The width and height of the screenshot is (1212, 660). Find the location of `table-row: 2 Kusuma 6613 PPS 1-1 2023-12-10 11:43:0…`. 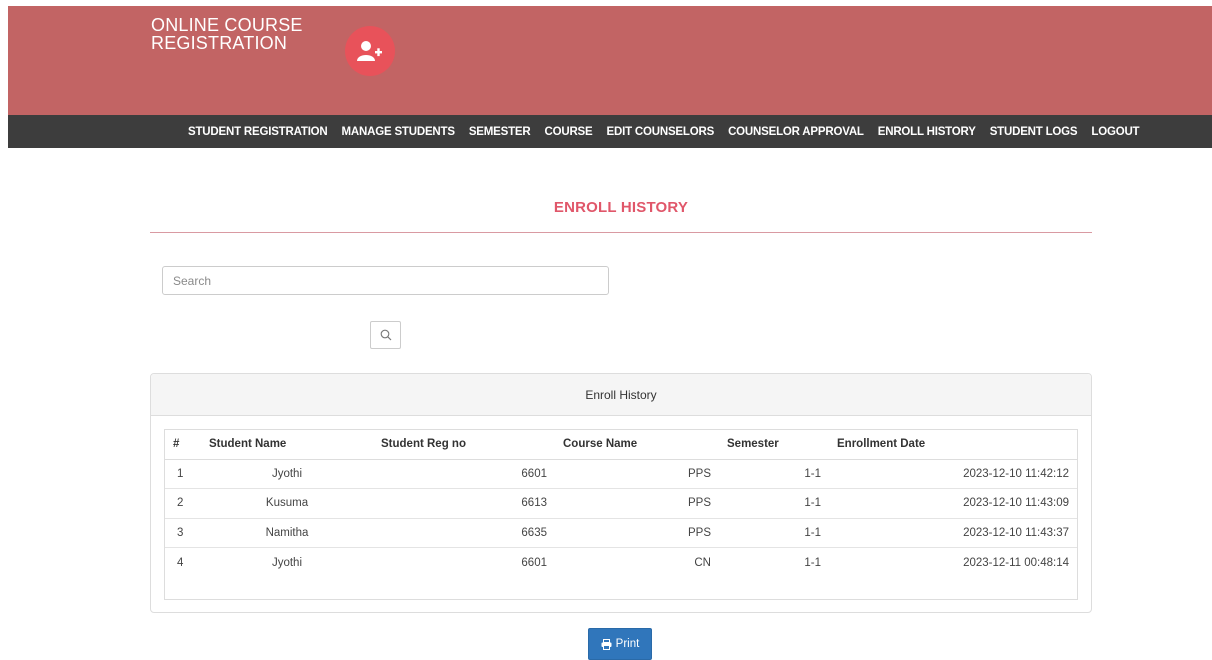

table-row: 2 Kusuma 6613 PPS 1-1 2023-12-10 11:43:0… is located at coordinates (621, 503).